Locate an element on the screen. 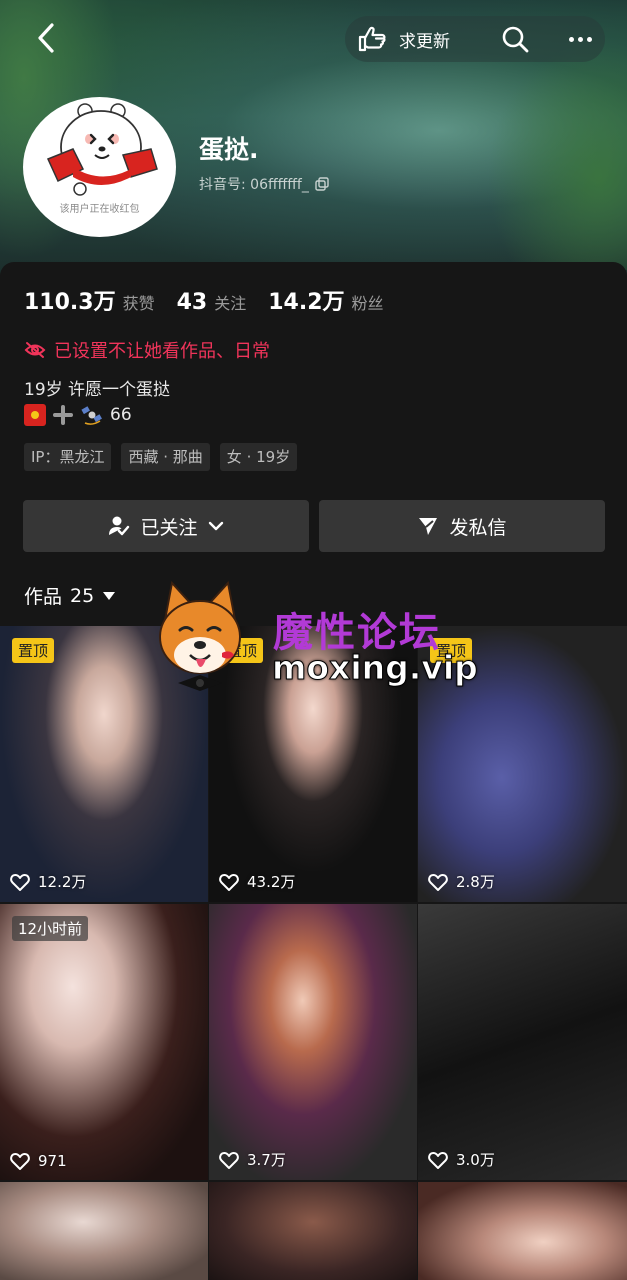  cover-foliage-right is located at coordinates (557, 155).